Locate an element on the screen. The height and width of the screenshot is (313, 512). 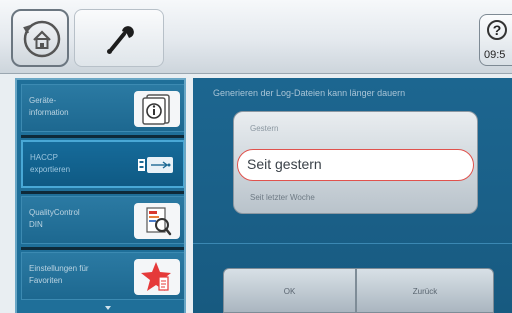
home-back-icon is located at coordinates (42, 39).